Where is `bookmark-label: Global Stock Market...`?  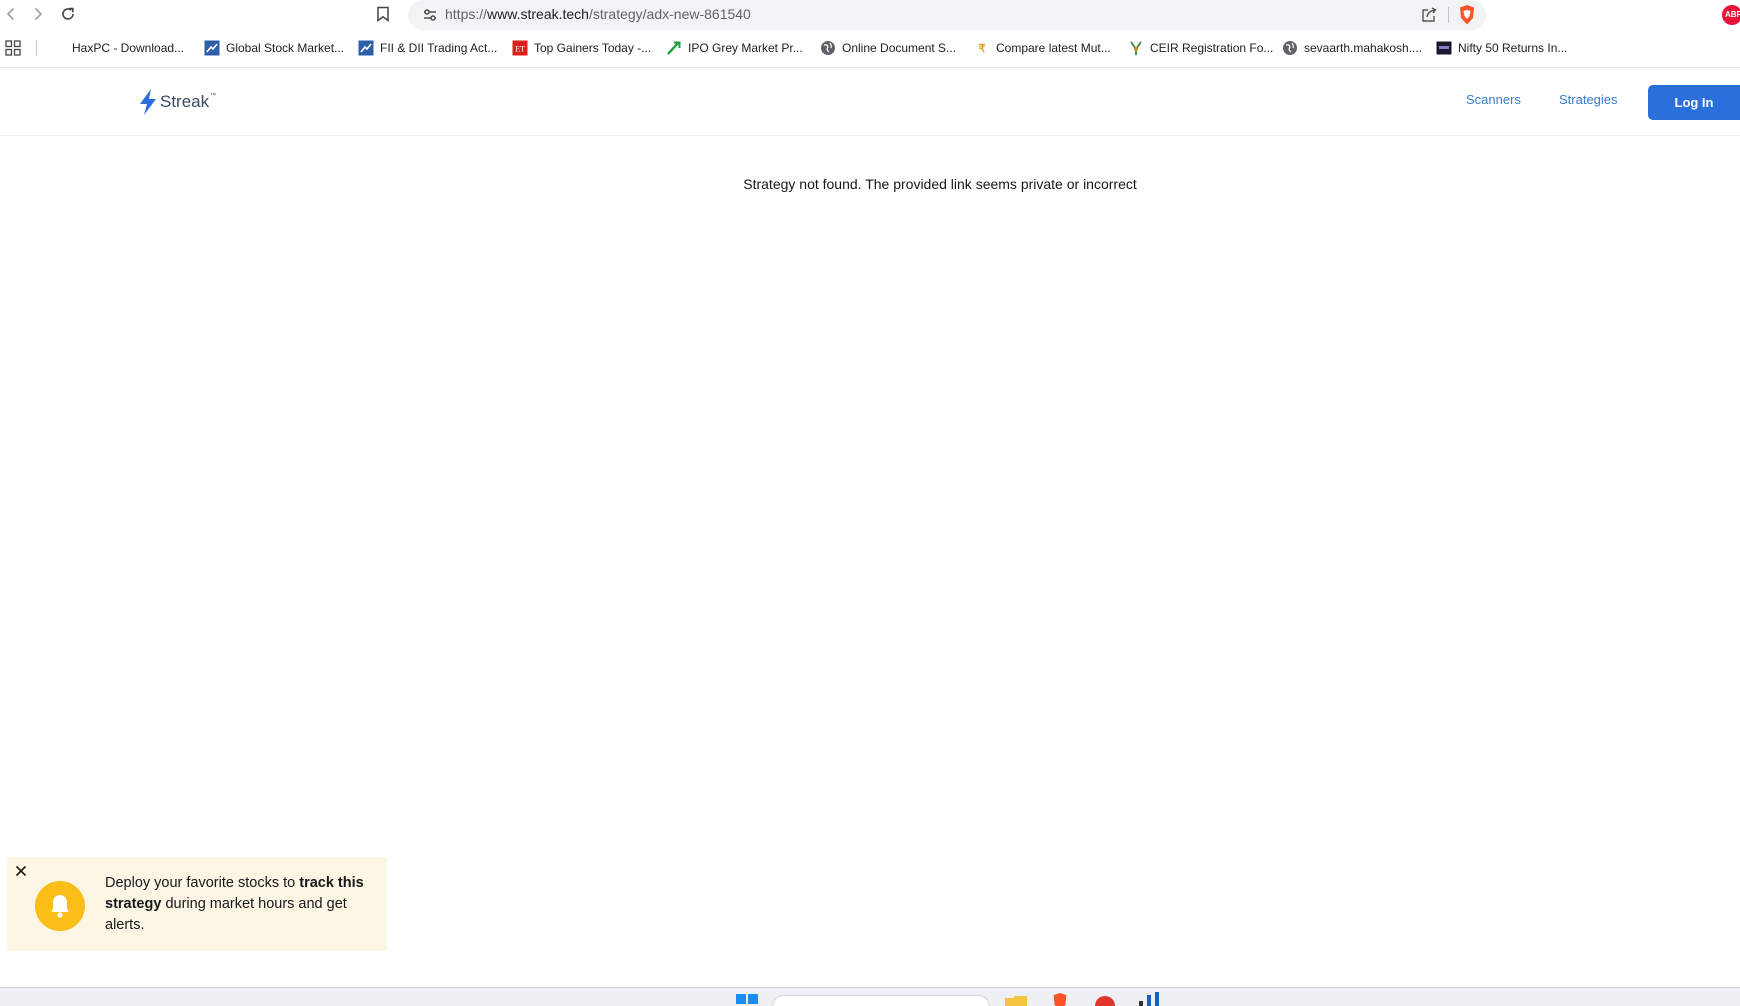 bookmark-label: Global Stock Market... is located at coordinates (285, 48).